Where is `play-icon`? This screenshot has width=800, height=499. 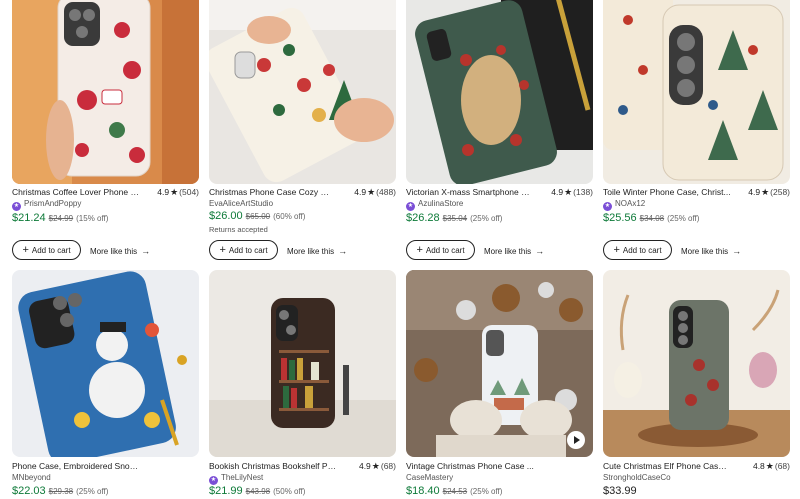 play-icon is located at coordinates (577, 440).